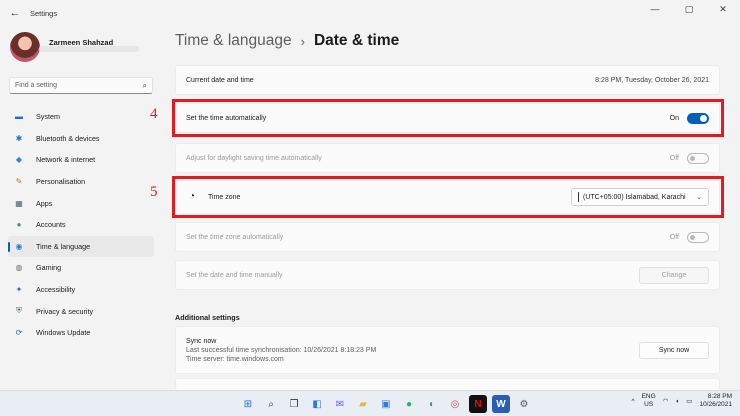  Describe the element at coordinates (447, 275) in the screenshot. I see `manual-datetime-row: Set the date and time manually Change` at that location.